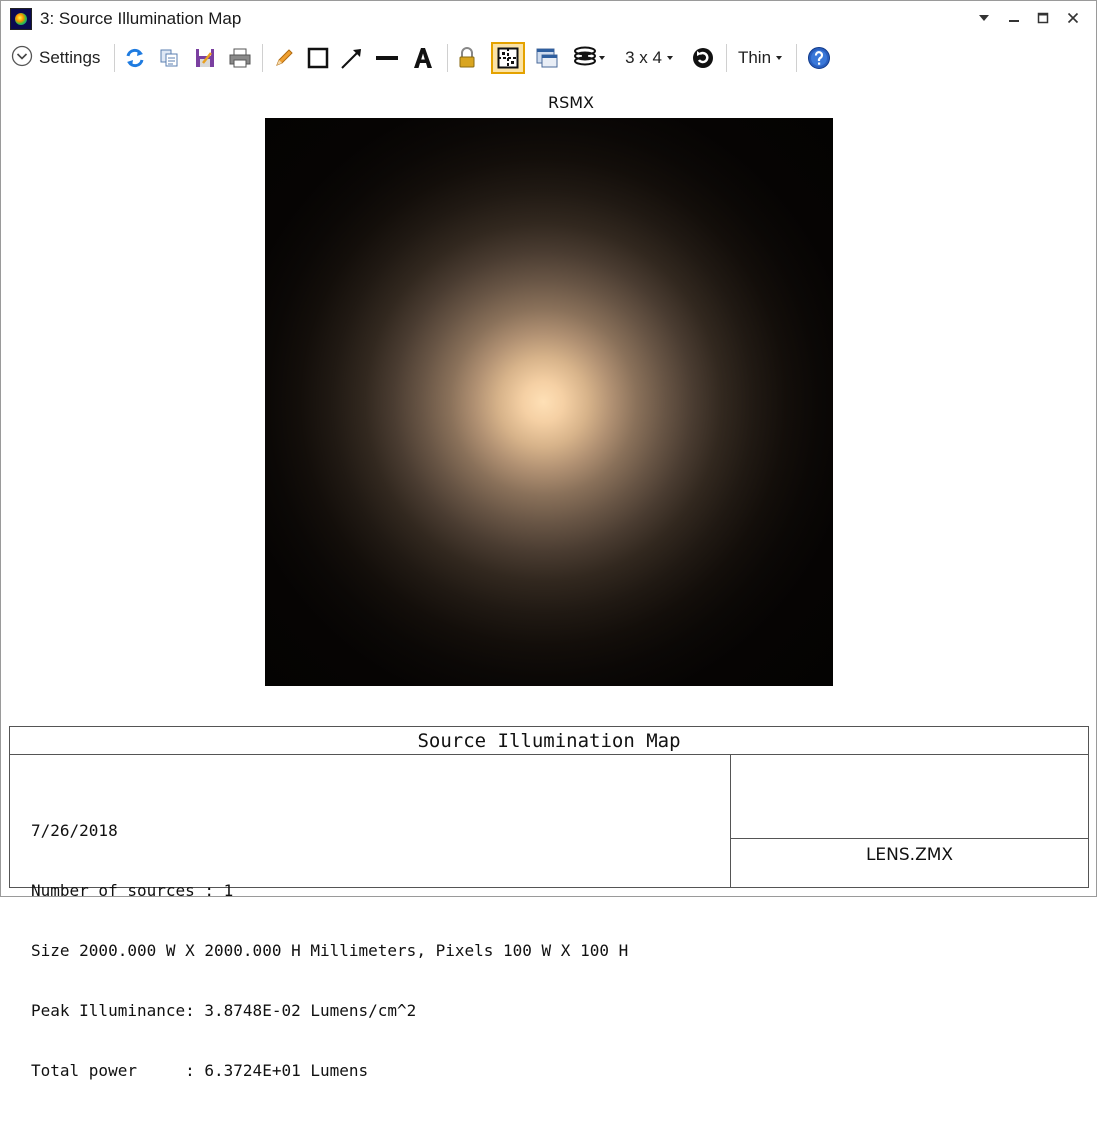 The image size is (1097, 1121). Describe the element at coordinates (984, 18) in the screenshot. I see `dropdown-arrow-icon` at that location.